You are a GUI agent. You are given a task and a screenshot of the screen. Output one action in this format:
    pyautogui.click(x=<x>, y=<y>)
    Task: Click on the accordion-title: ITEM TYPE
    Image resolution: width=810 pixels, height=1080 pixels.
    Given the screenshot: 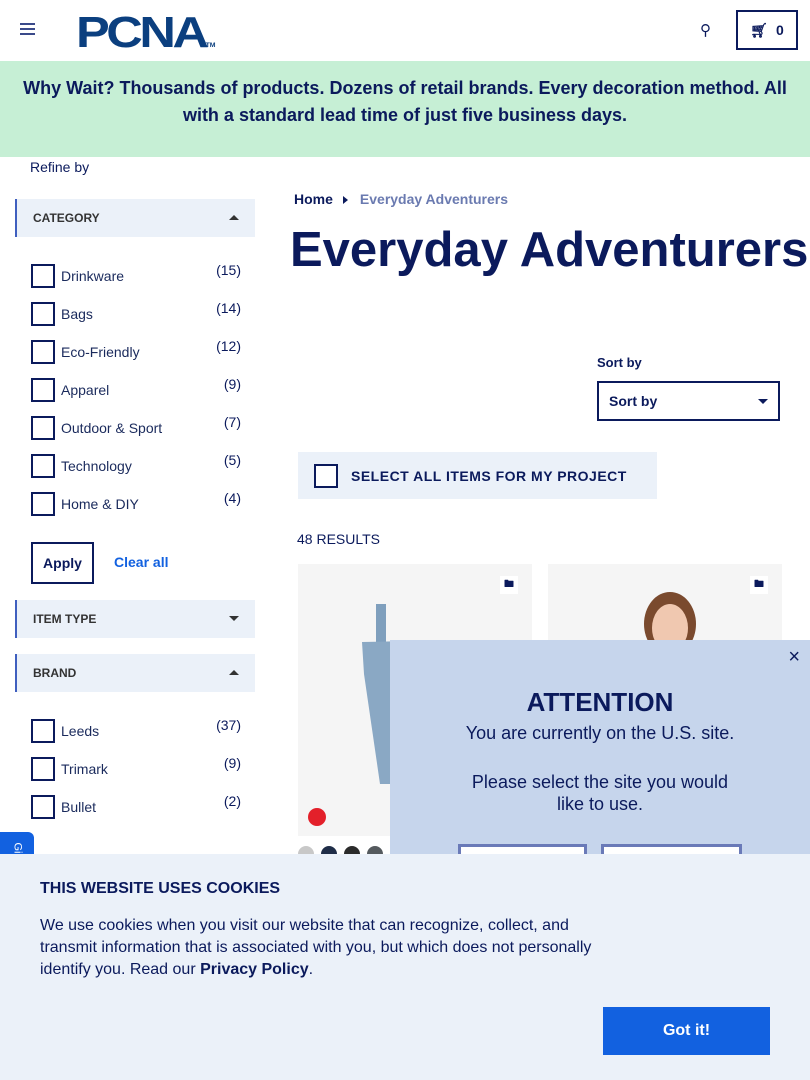 What is the action you would take?
    pyautogui.click(x=65, y=619)
    